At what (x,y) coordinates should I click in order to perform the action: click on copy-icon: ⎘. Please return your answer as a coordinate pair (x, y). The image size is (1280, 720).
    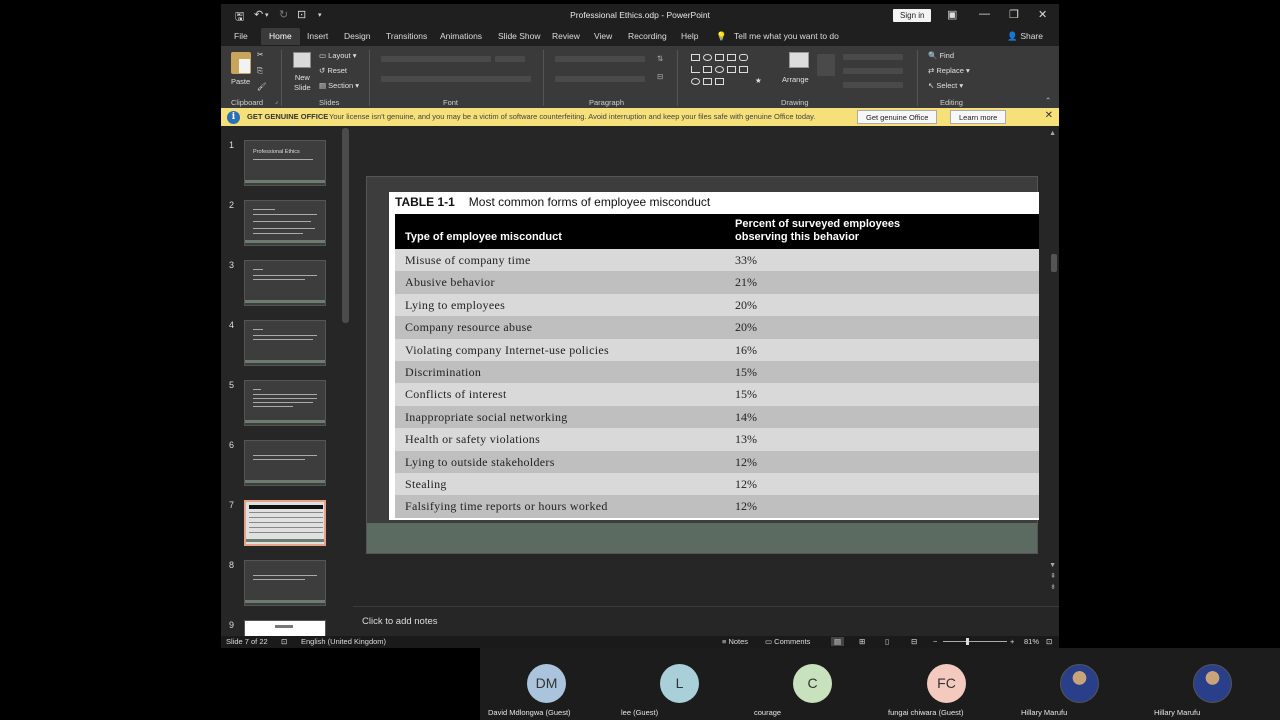
    Looking at the image, I should click on (260, 71).